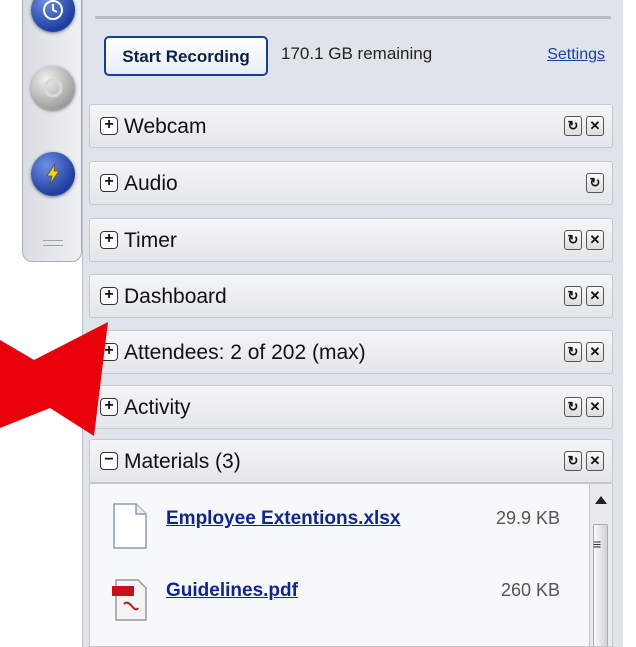 This screenshot has width=636, height=647. What do you see at coordinates (357, 53) in the screenshot?
I see `storage-remaining: 170.1 GB remaining` at bounding box center [357, 53].